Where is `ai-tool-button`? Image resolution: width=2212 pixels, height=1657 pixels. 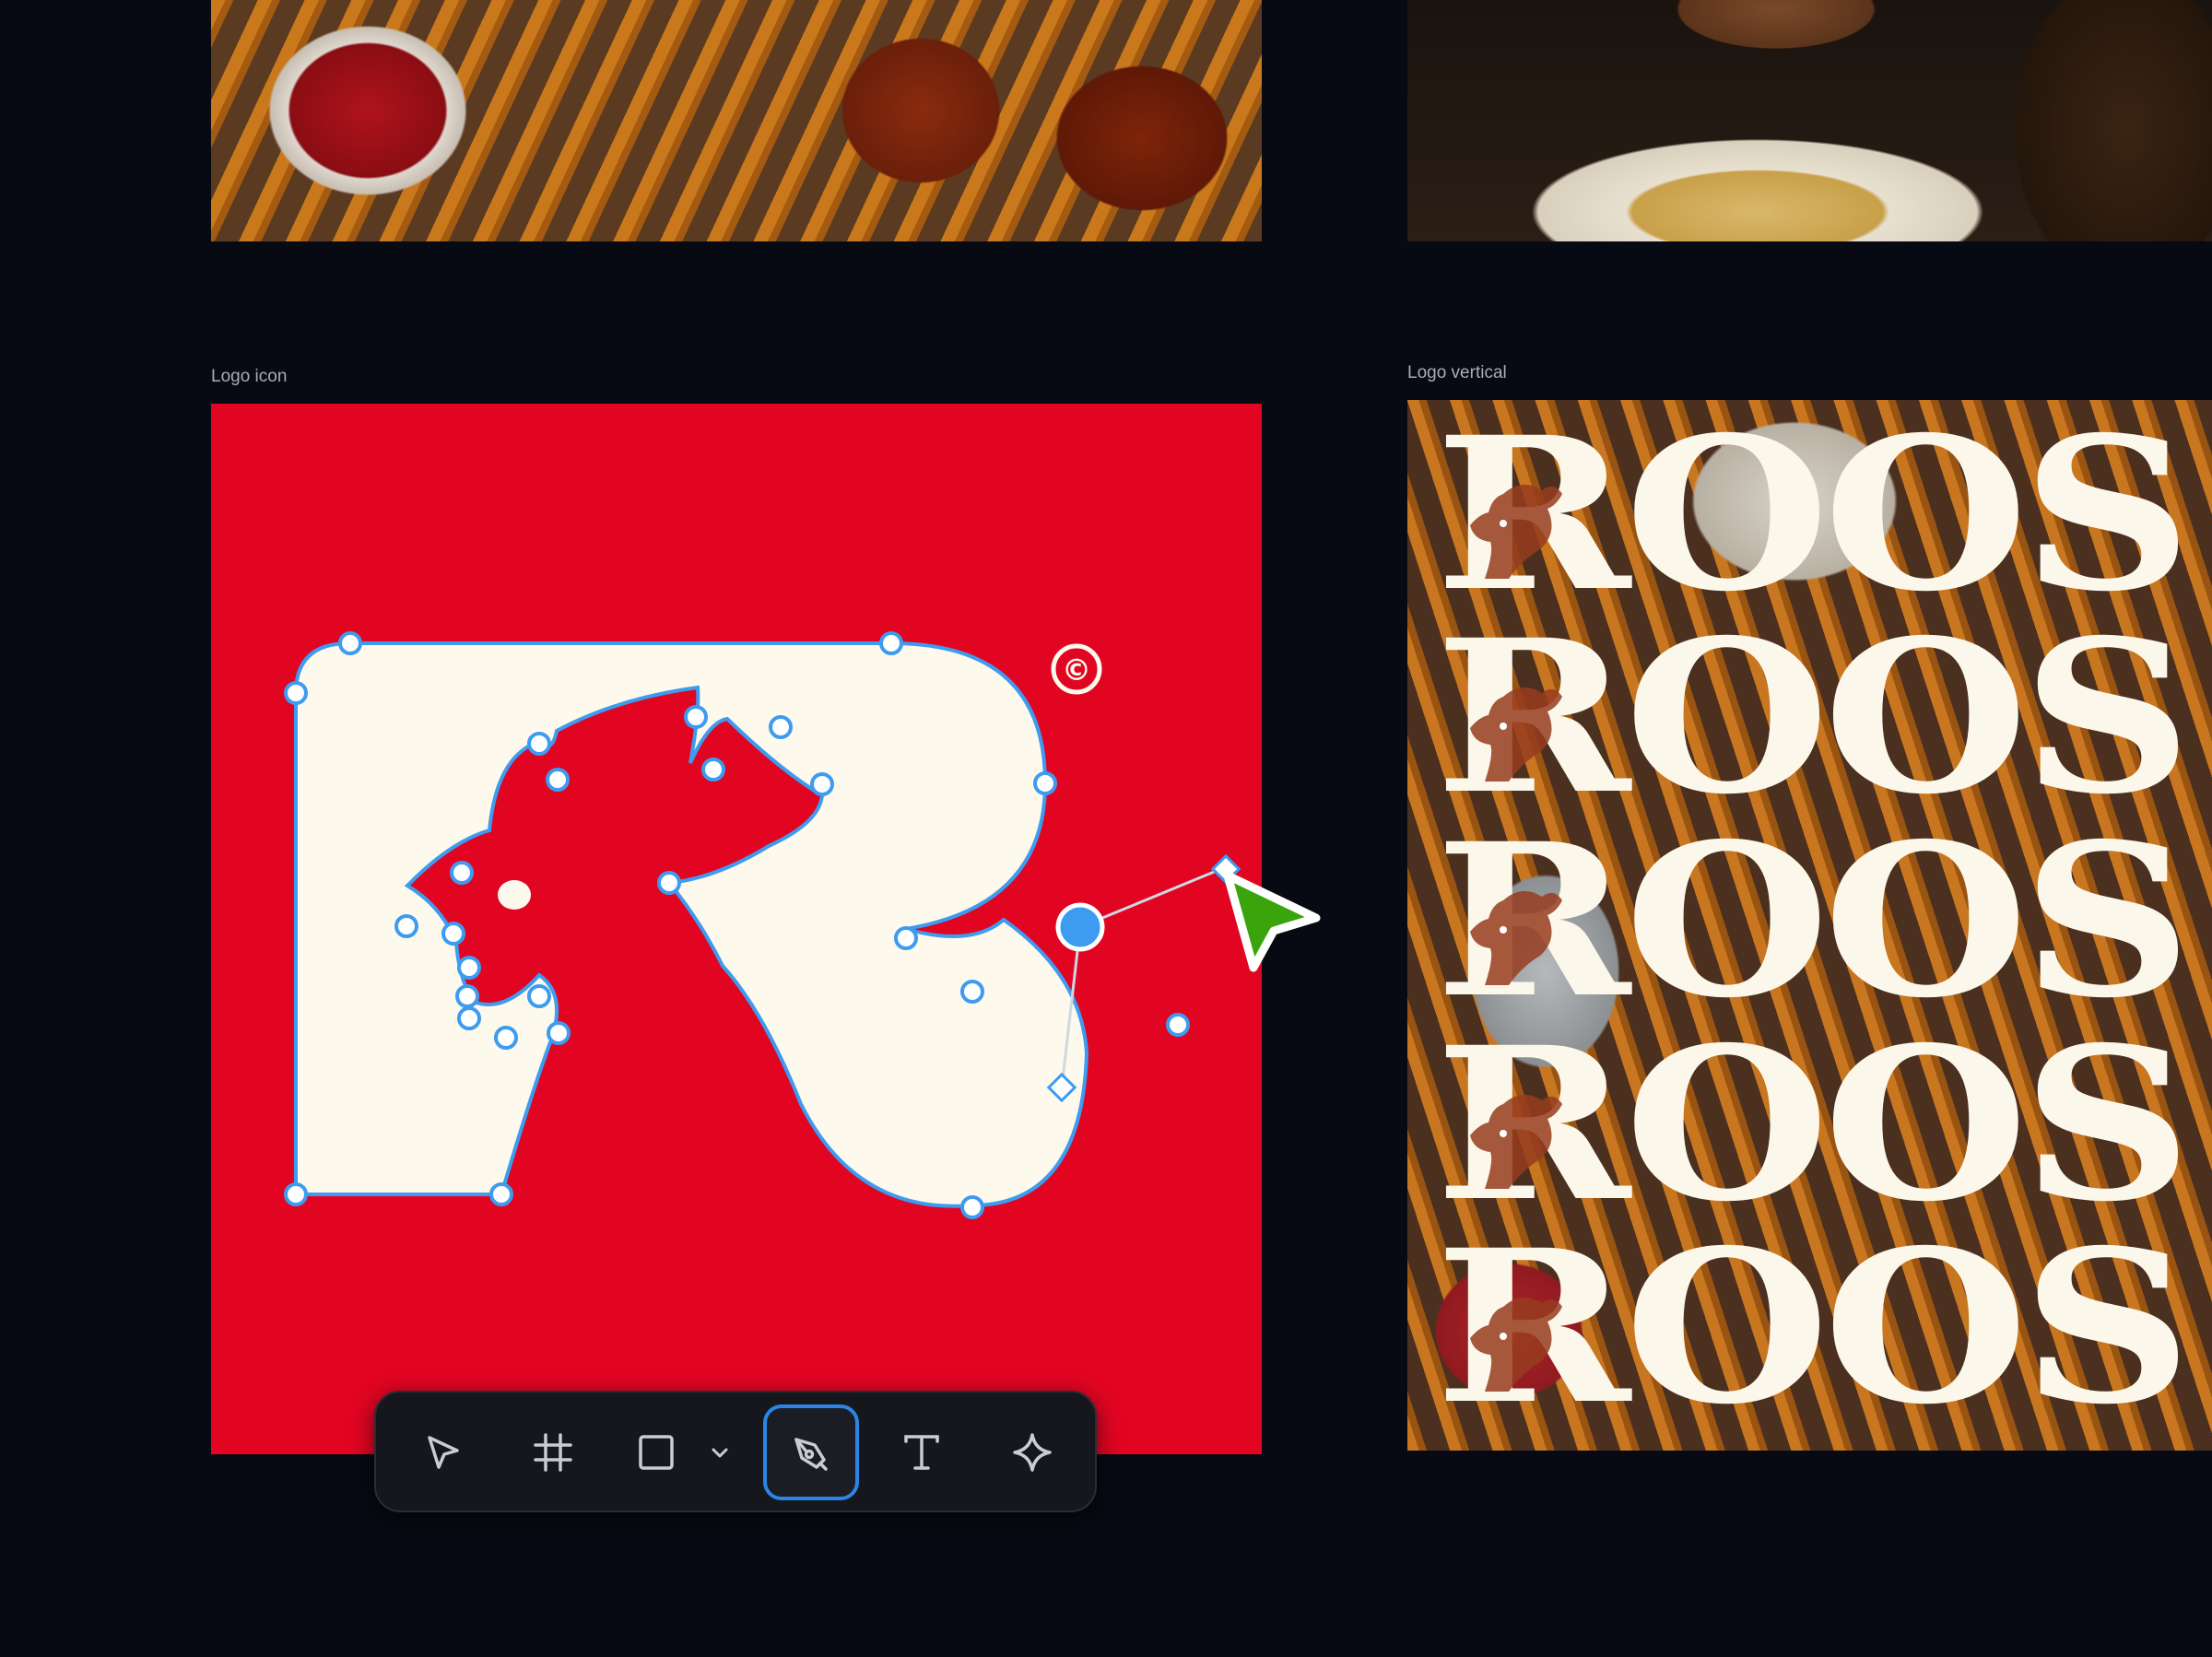 ai-tool-button is located at coordinates (1032, 1452).